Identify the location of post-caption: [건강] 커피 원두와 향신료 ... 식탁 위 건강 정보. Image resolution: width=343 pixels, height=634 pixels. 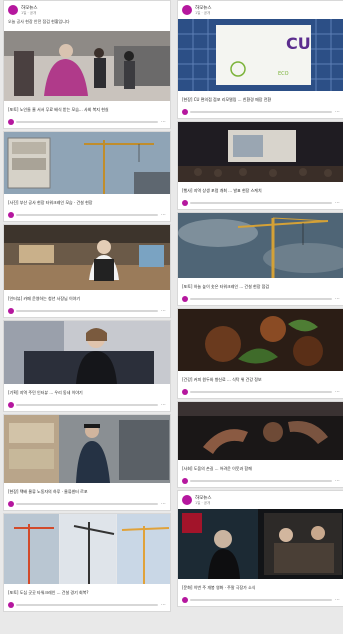
(260, 381).